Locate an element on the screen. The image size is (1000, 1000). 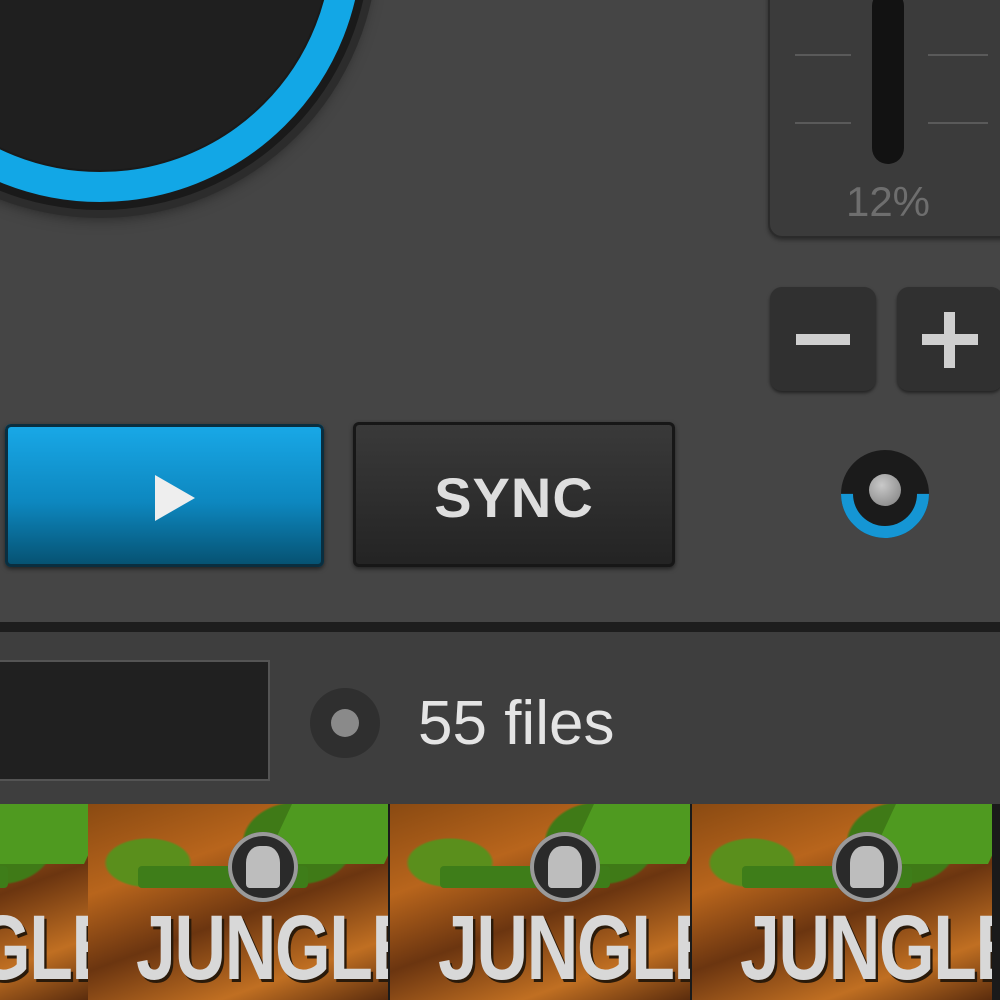
plus-icon-vertical is located at coordinates (949, 340).